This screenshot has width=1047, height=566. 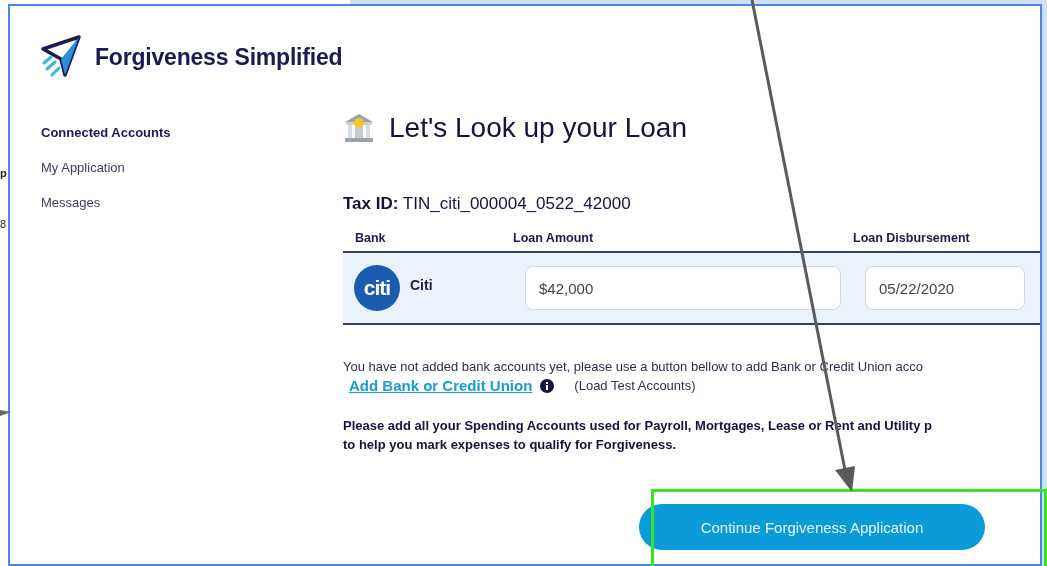 I want to click on page-title: Let's Look up your Loan, so click(x=538, y=128).